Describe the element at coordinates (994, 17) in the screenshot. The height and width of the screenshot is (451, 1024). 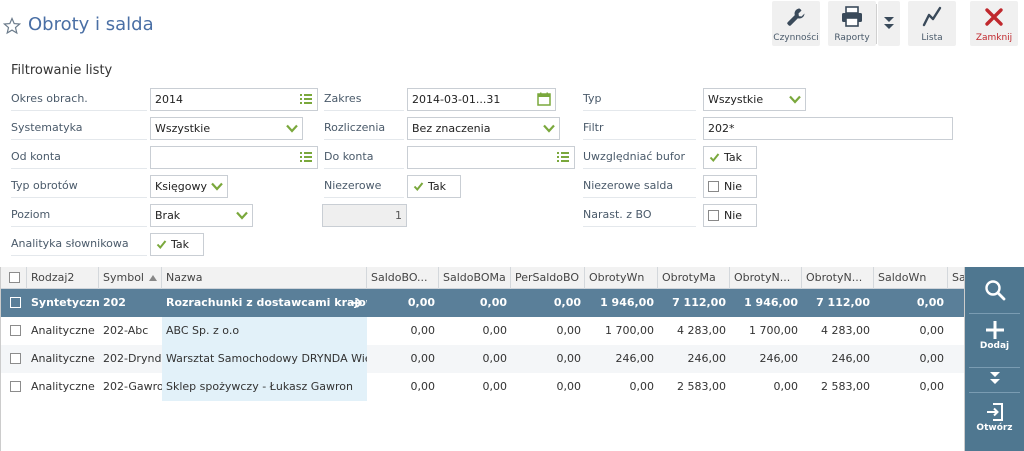
I see `close-icon` at that location.